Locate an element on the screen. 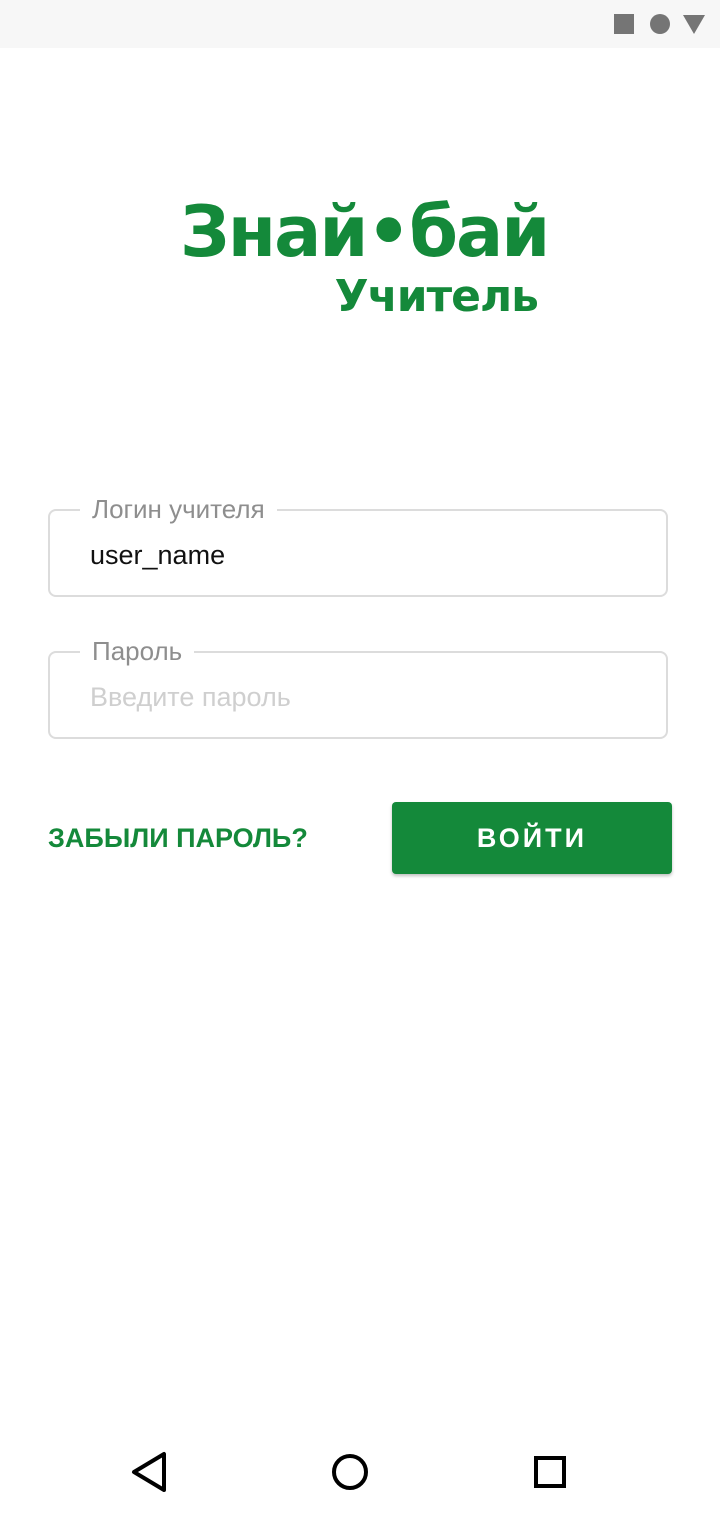  navigation-bar is located at coordinates (360, 1472).